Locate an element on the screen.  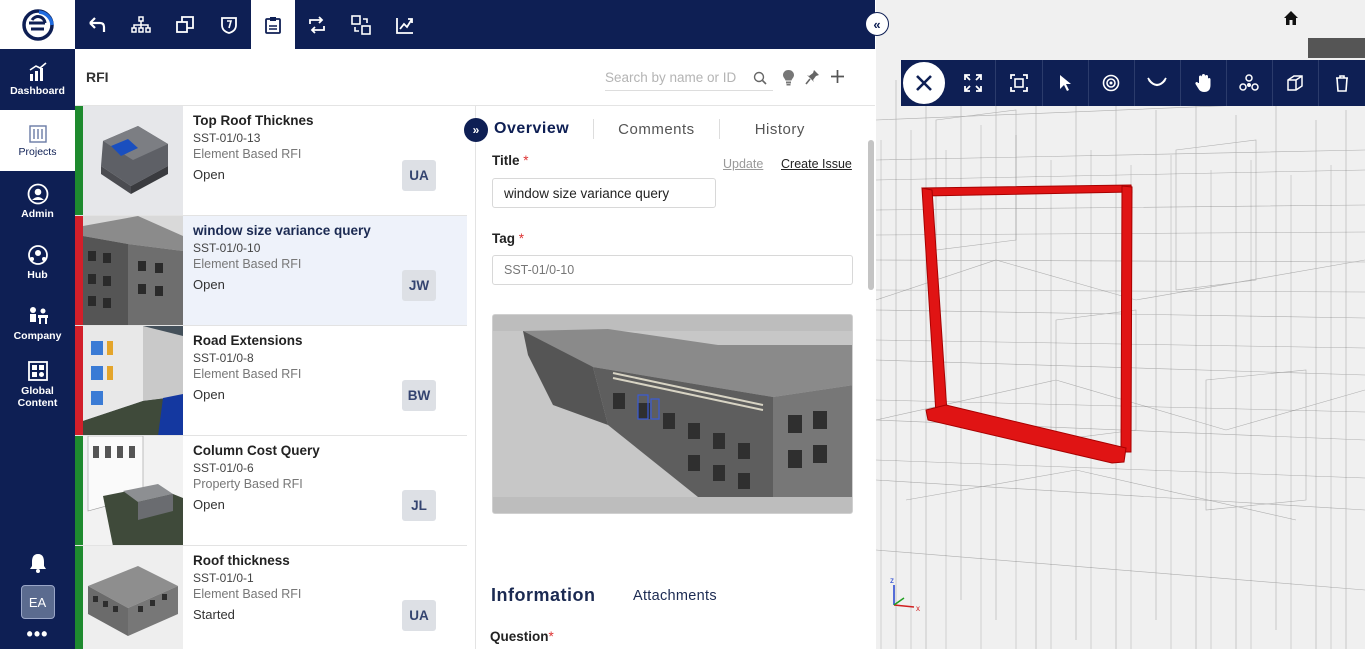
rfi-id: SST-01/0-8 is located at coordinates (223, 358).